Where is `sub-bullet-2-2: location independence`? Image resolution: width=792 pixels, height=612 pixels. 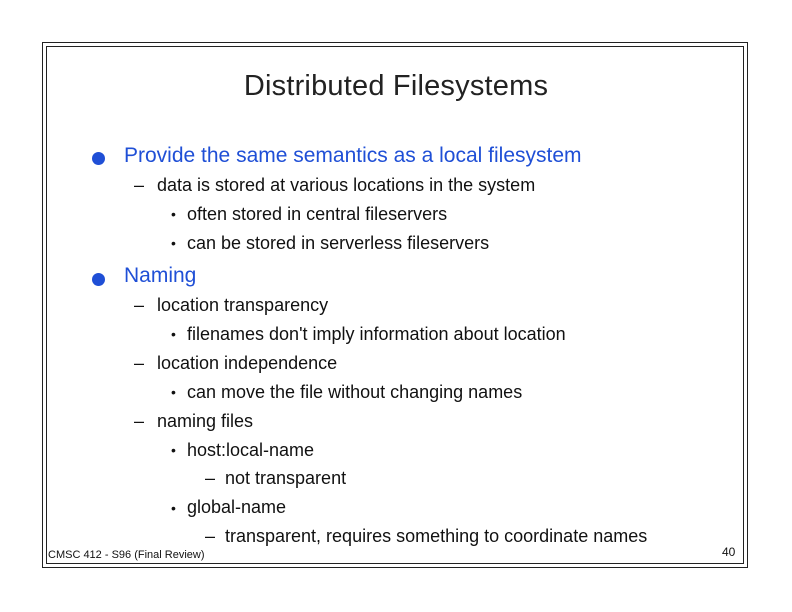
sub-bullet-2-2: location independence is located at coordinates (247, 363).